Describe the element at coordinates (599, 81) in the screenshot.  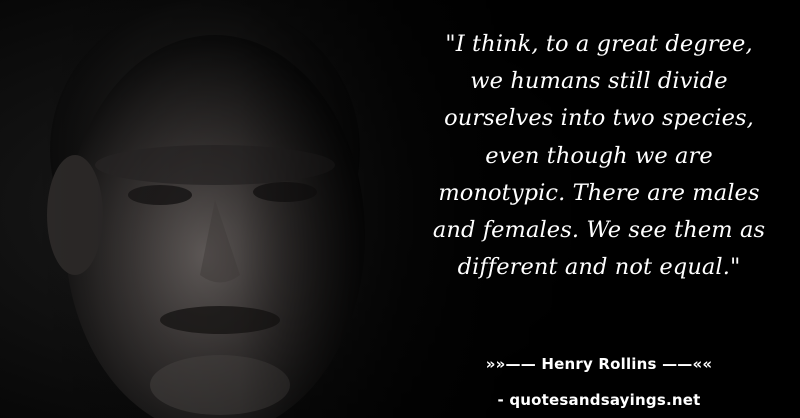
I see `quote-line: we humans still divide` at that location.